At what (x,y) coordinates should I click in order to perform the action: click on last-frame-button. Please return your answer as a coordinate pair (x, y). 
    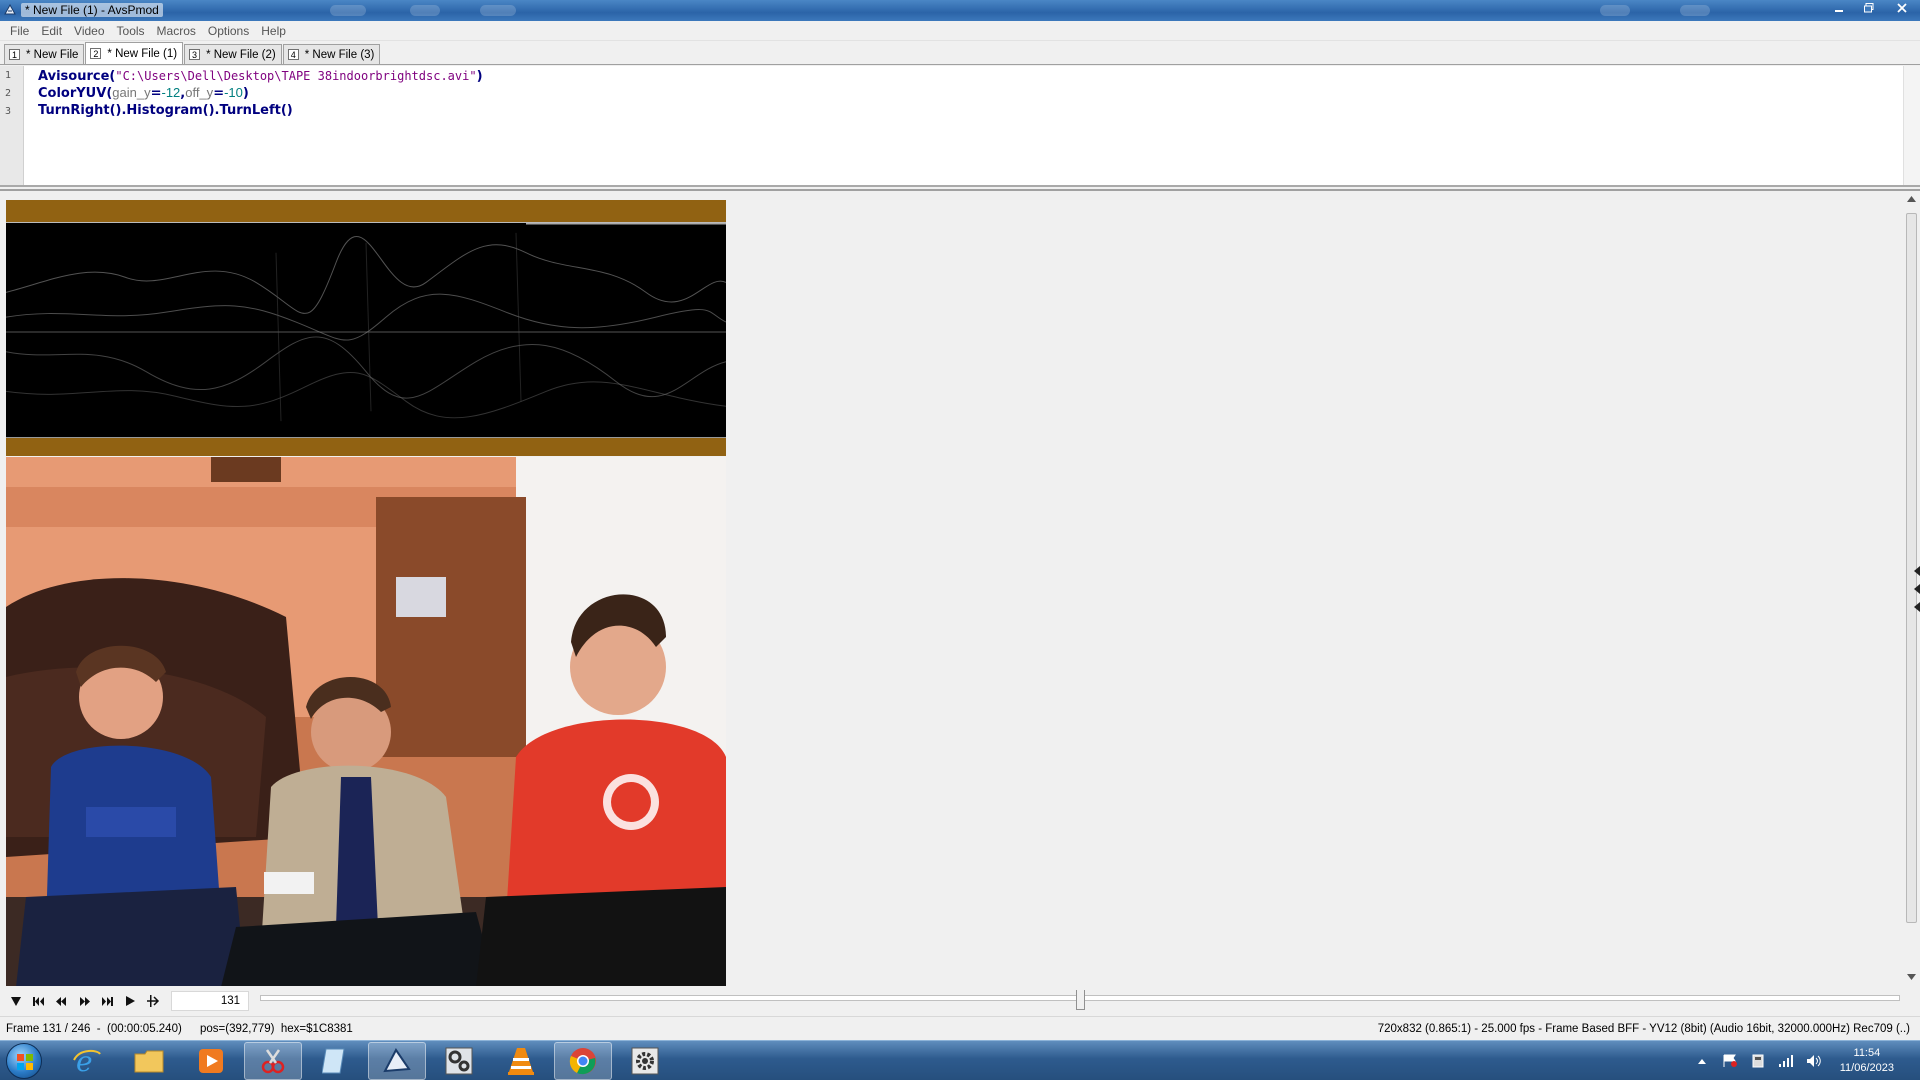
    Looking at the image, I should click on (107, 1001).